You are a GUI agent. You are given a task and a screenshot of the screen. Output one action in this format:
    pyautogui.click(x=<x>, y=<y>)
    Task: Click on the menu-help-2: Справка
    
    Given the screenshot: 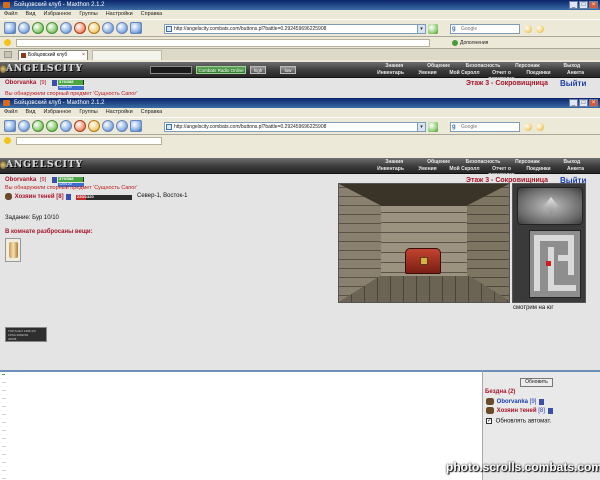 What is the action you would take?
    pyautogui.click(x=152, y=112)
    